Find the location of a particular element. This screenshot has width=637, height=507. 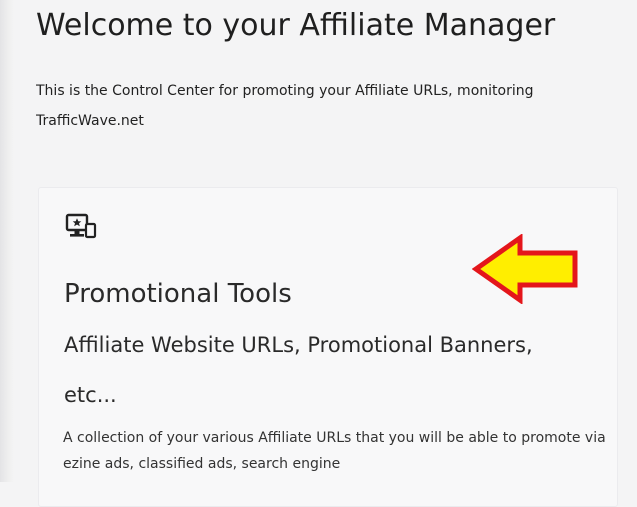

left-edge-shadow is located at coordinates (7, 241).